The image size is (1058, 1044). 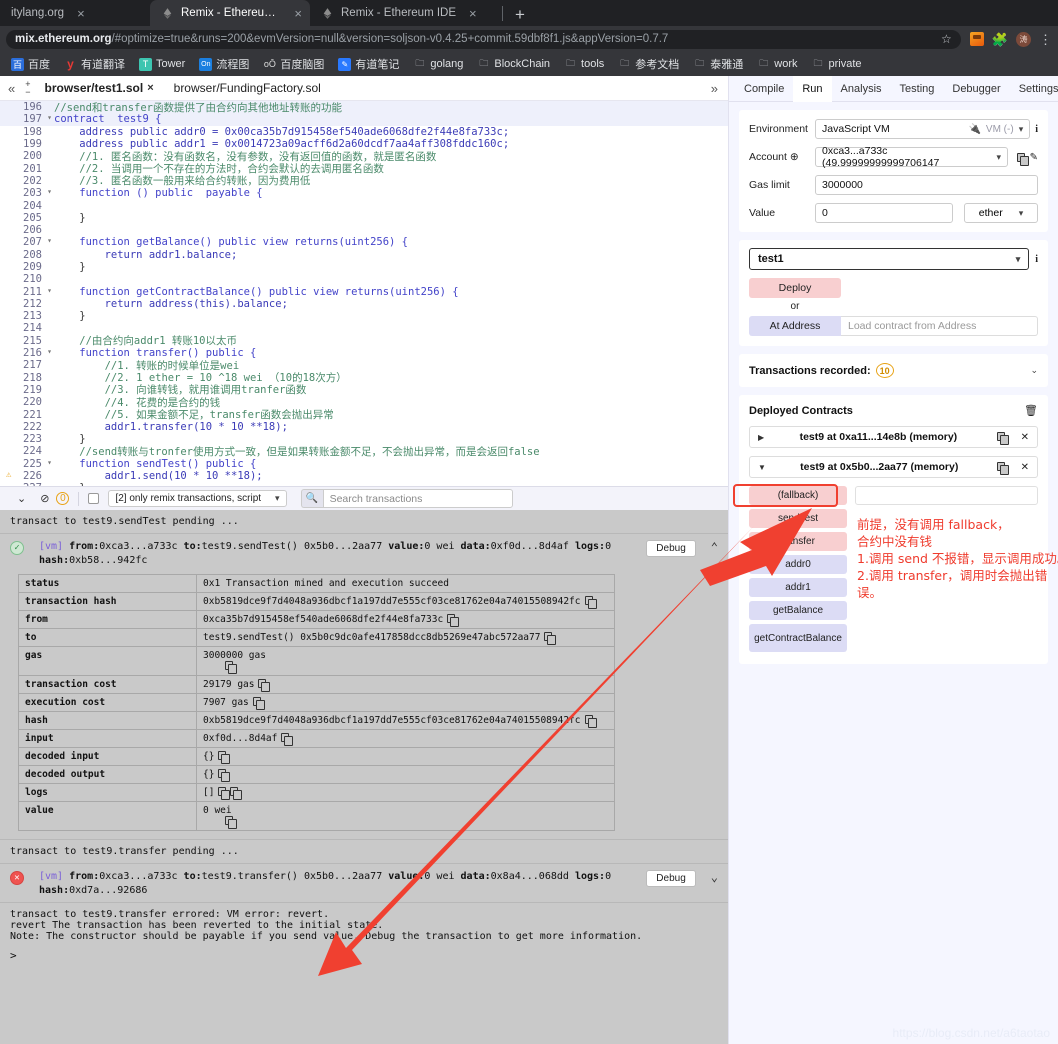 I want to click on value-input: 0, so click(x=884, y=213).